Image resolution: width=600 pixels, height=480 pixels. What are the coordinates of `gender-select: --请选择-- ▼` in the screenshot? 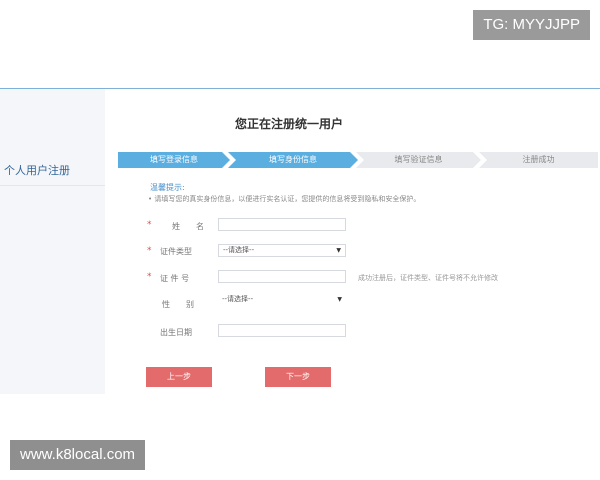 It's located at (282, 300).